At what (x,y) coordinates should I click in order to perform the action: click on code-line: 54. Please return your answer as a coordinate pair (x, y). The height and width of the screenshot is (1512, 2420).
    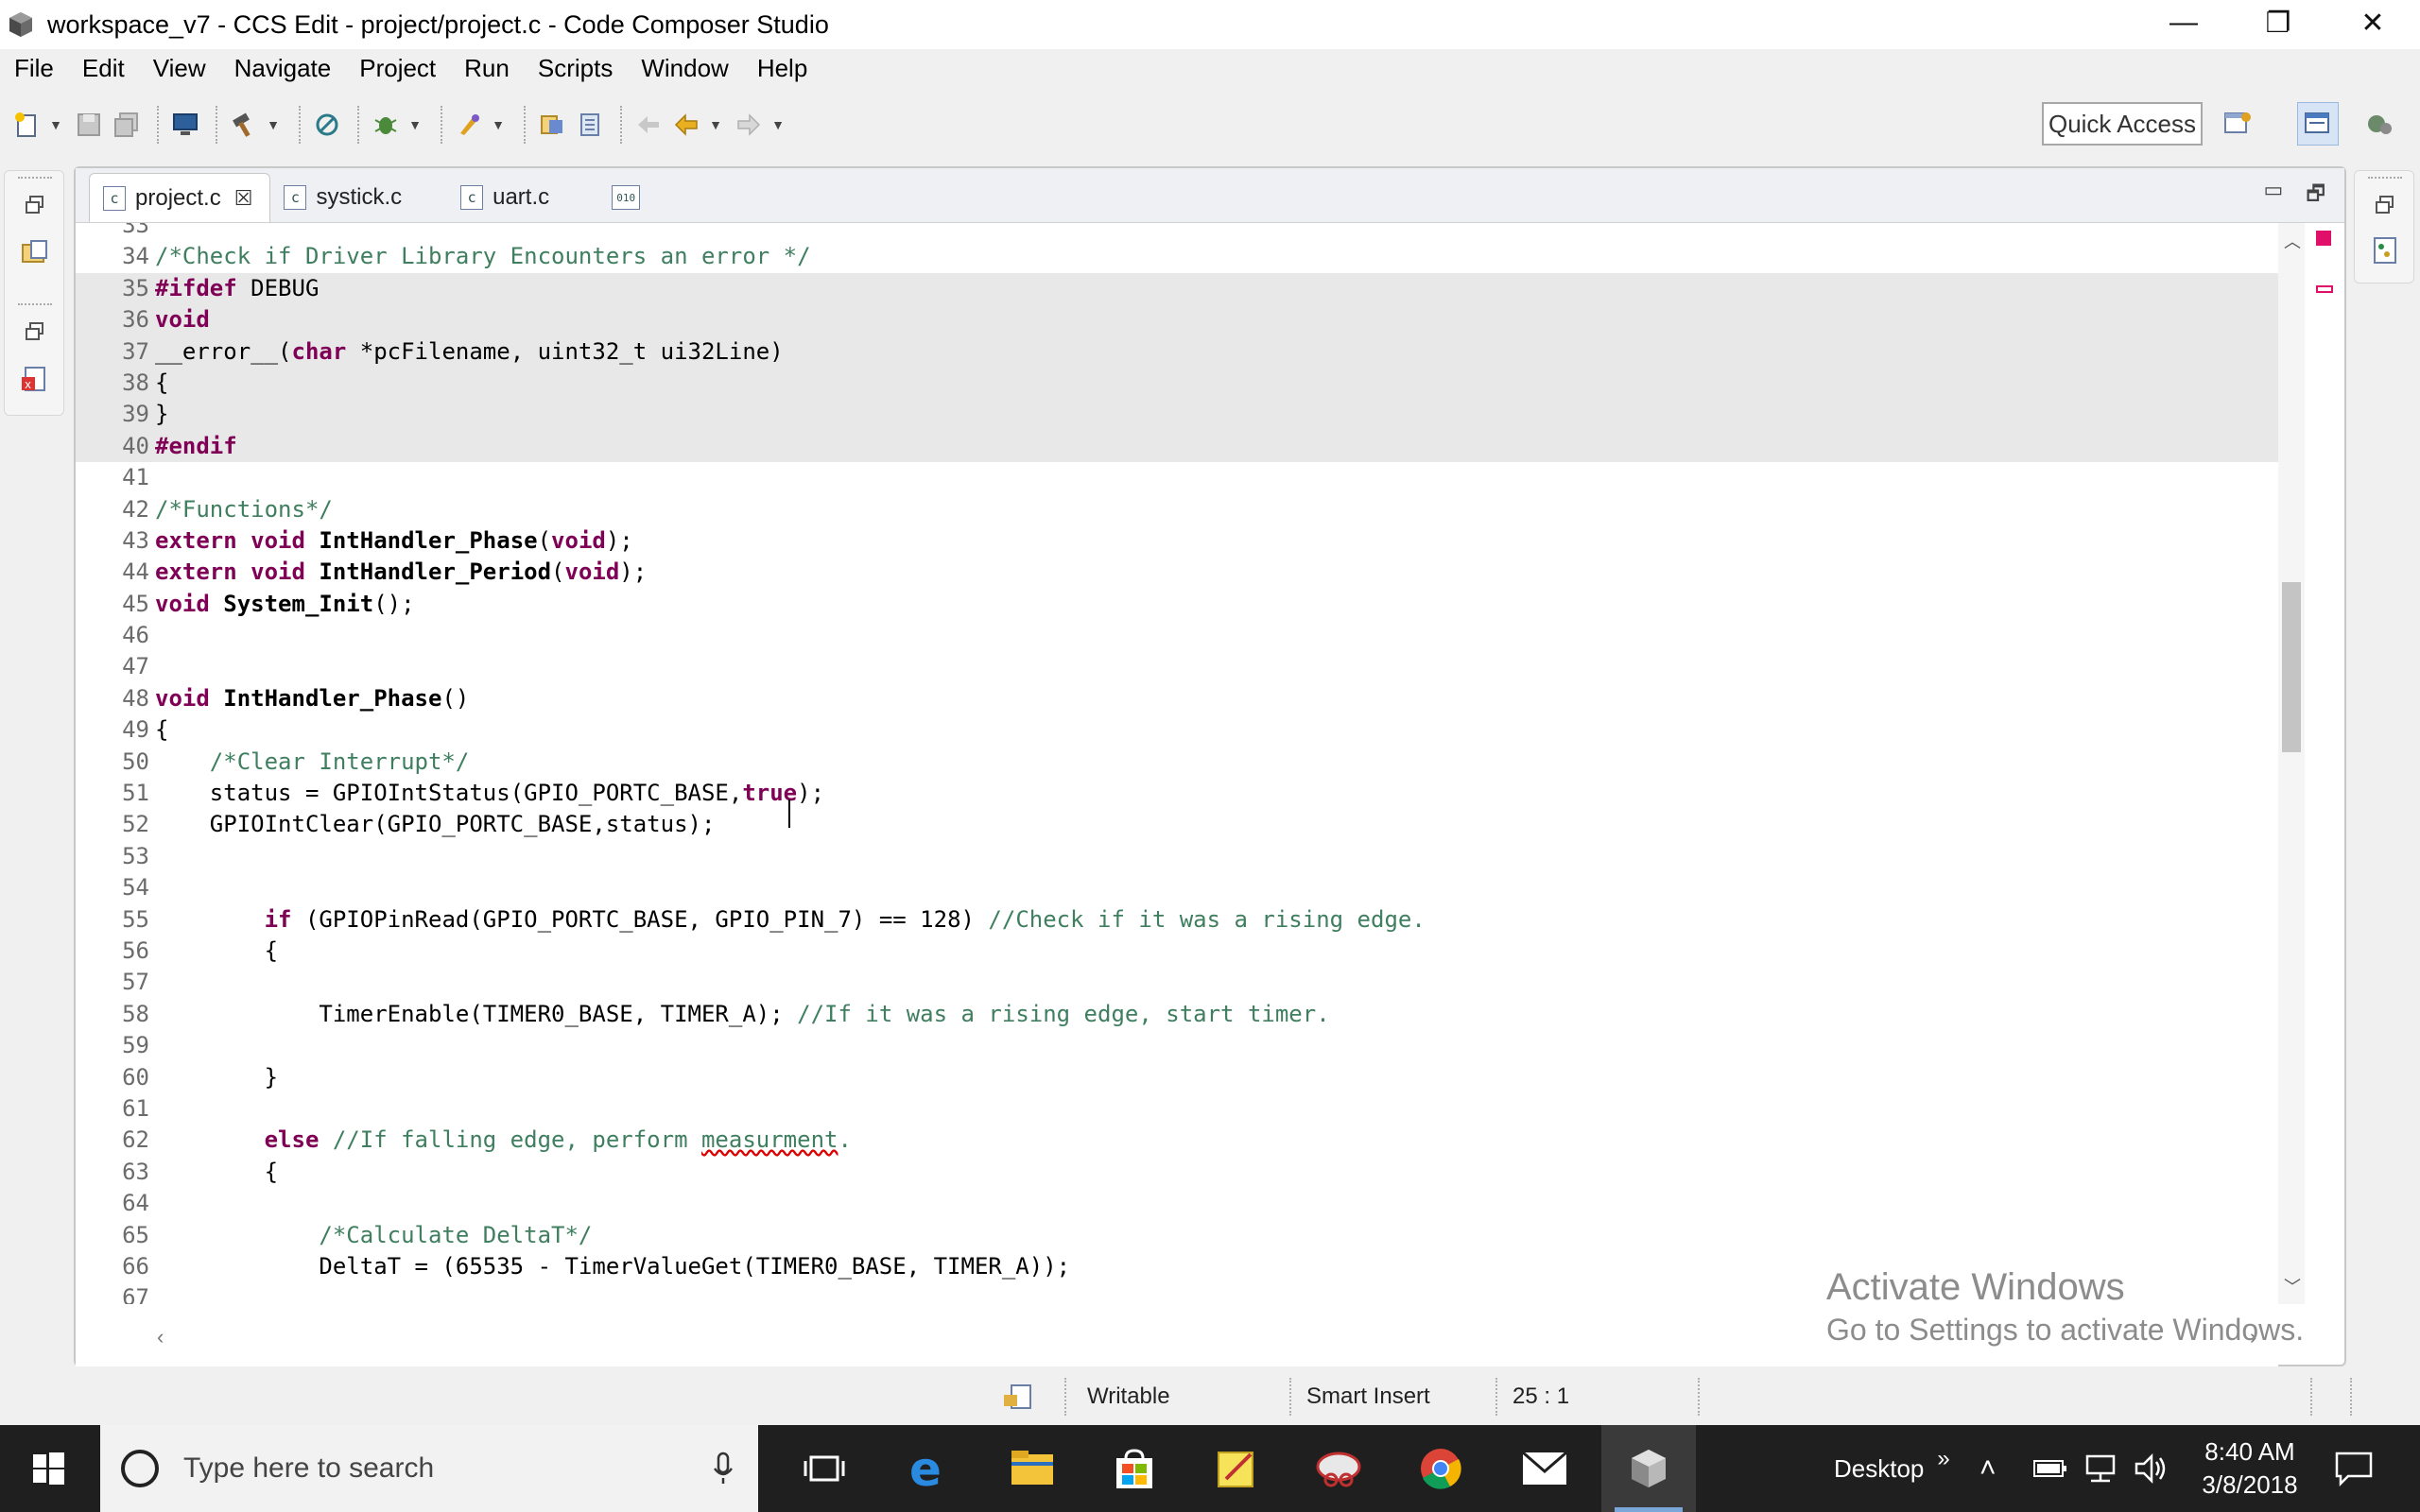
    Looking at the image, I should click on (1177, 887).